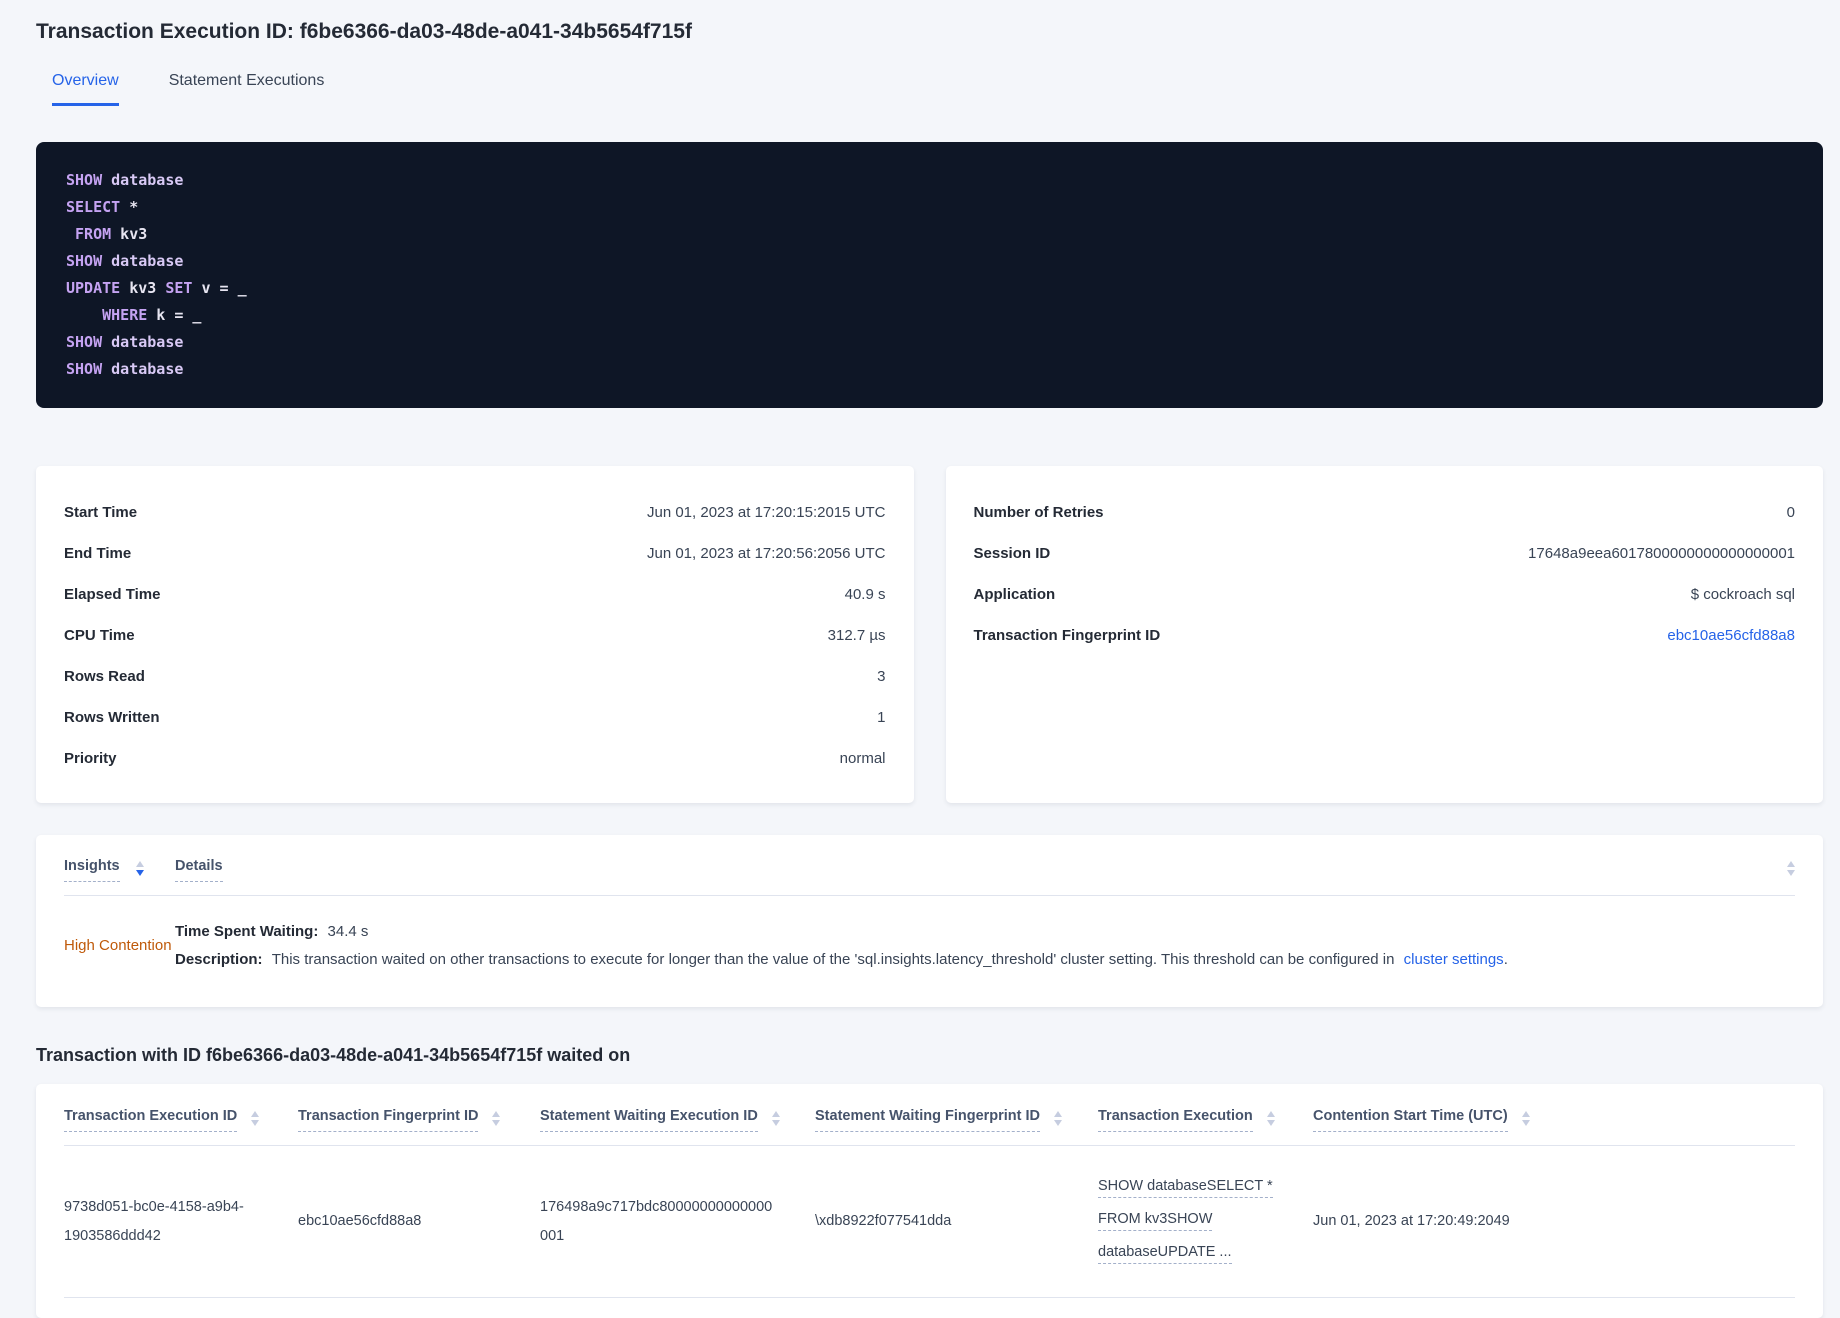 This screenshot has height=1318, width=1840. What do you see at coordinates (656, 1221) in the screenshot?
I see `statement-waiting-execution-id-cell: 176498a9c717bdc80000000000000001` at bounding box center [656, 1221].